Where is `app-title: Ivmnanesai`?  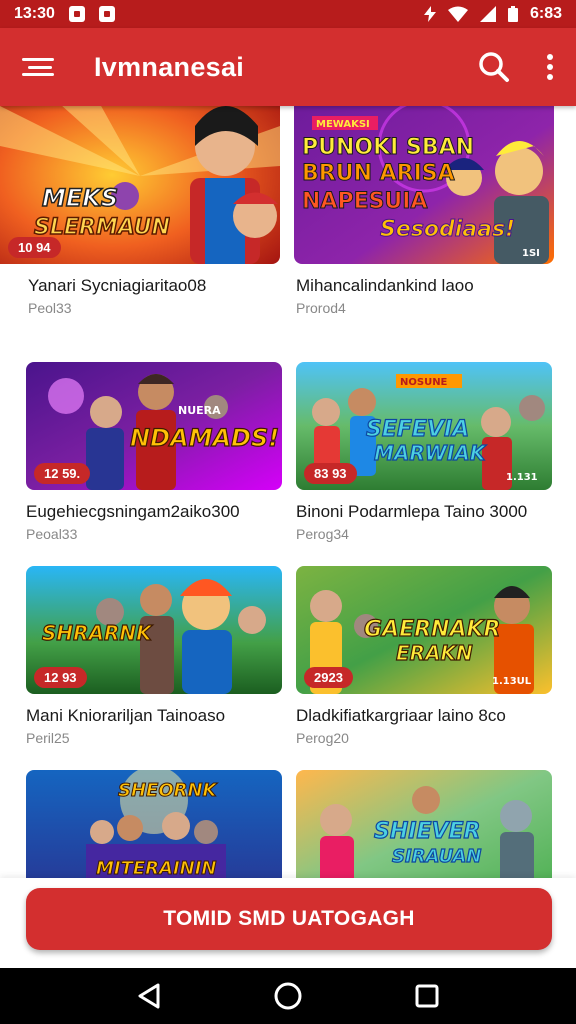 app-title: Ivmnanesai is located at coordinates (169, 66).